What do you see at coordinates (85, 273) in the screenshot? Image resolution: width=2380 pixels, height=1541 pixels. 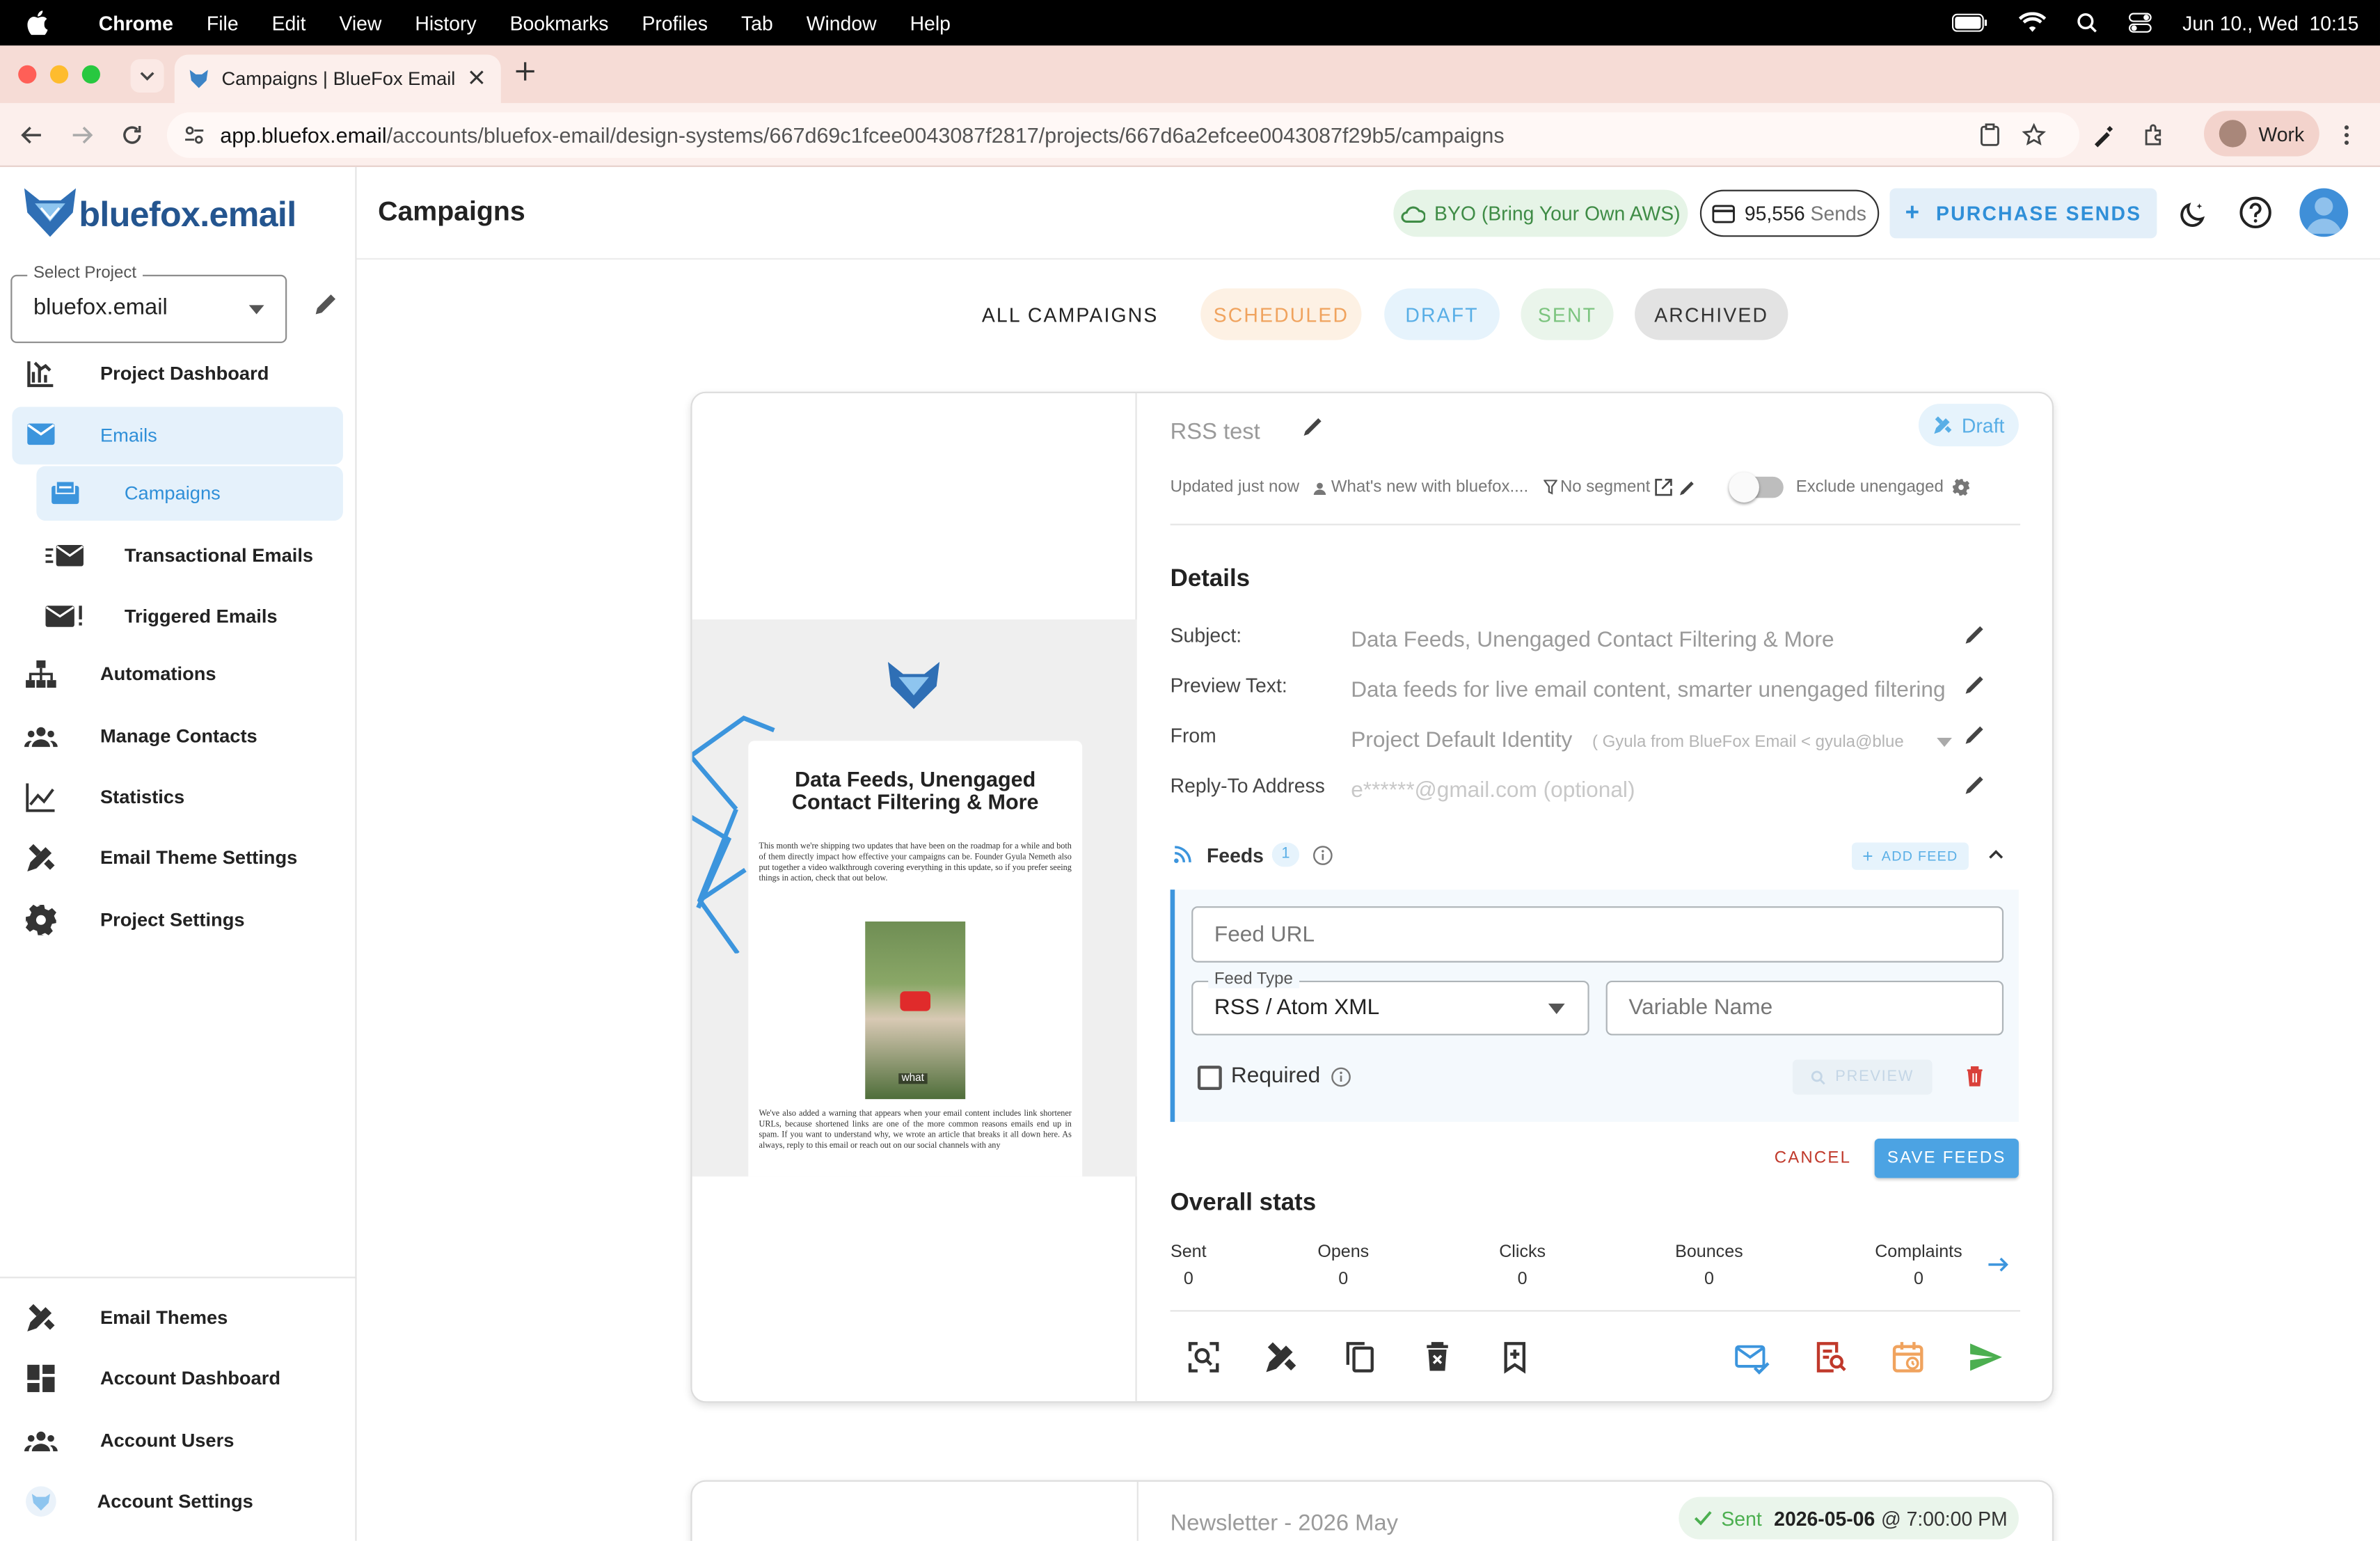 I see `project-select-label: Select Project` at bounding box center [85, 273].